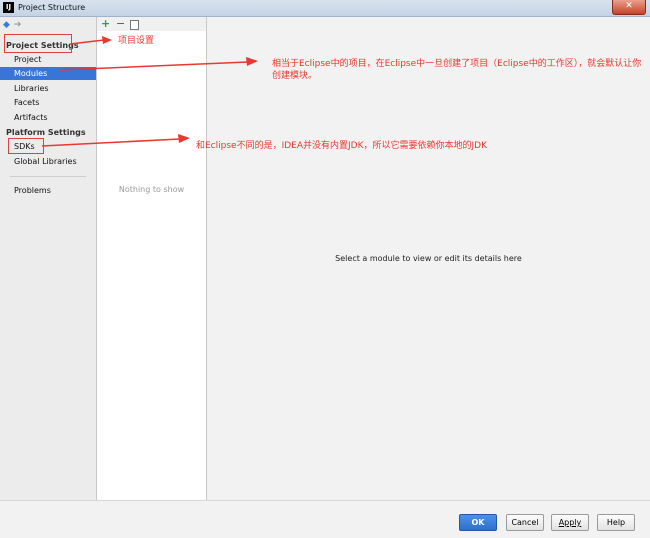 The image size is (650, 538). I want to click on sdks-arrow-head, so click(184, 138).